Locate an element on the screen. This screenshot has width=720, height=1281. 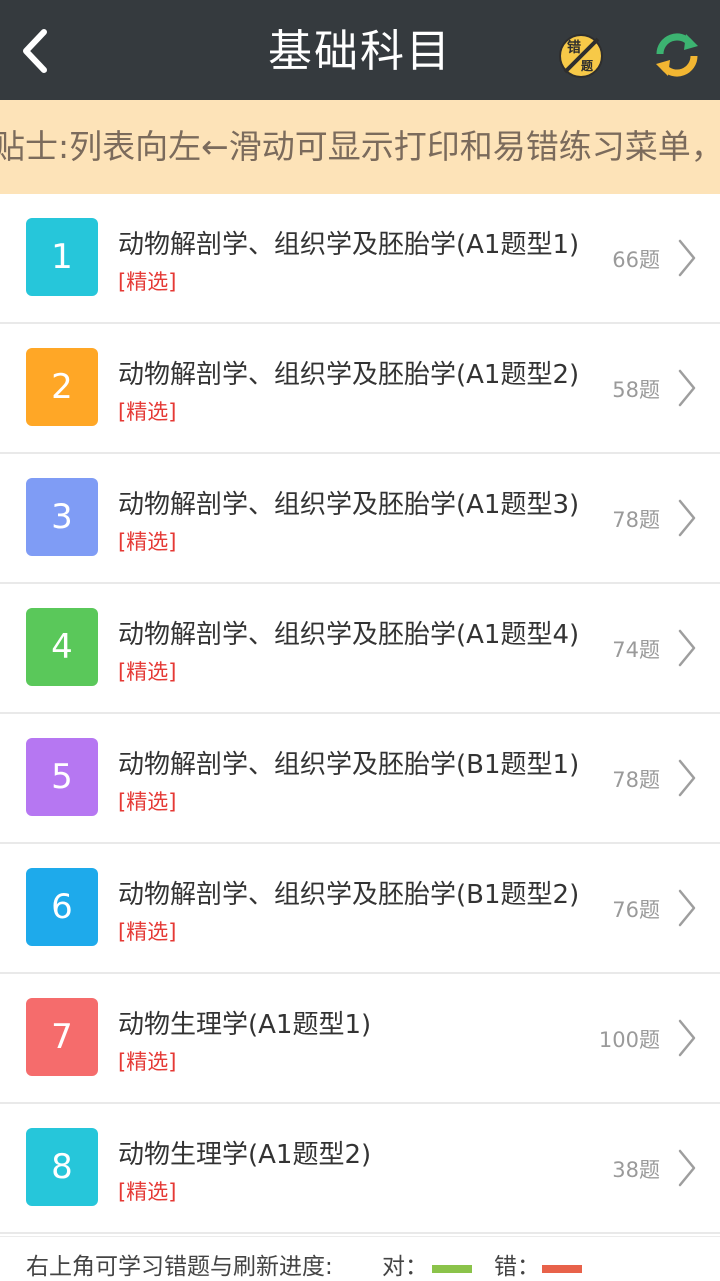
list-item: 4 动物解剖学、组织学及胚胎学(A1题型4) [精选] 74题 is located at coordinates (360, 649).